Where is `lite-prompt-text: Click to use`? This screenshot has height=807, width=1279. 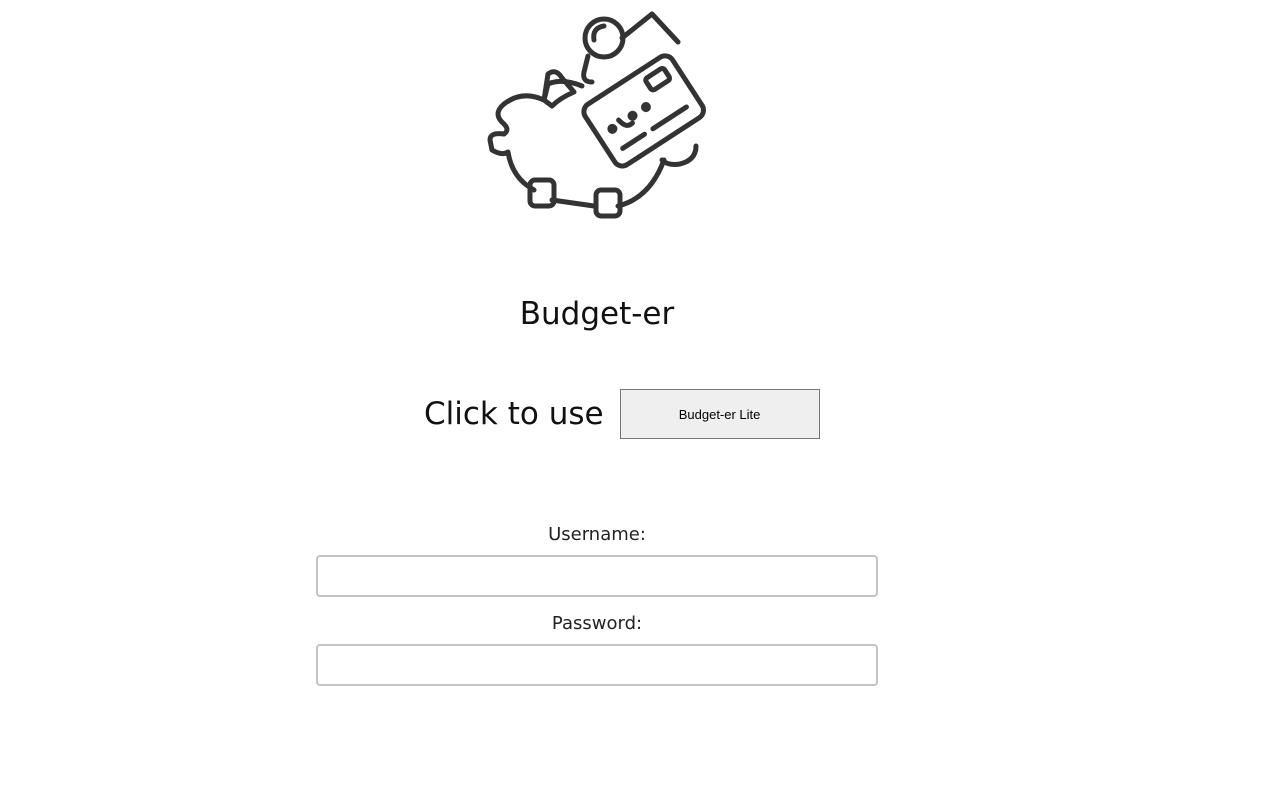 lite-prompt-text: Click to use is located at coordinates (514, 414).